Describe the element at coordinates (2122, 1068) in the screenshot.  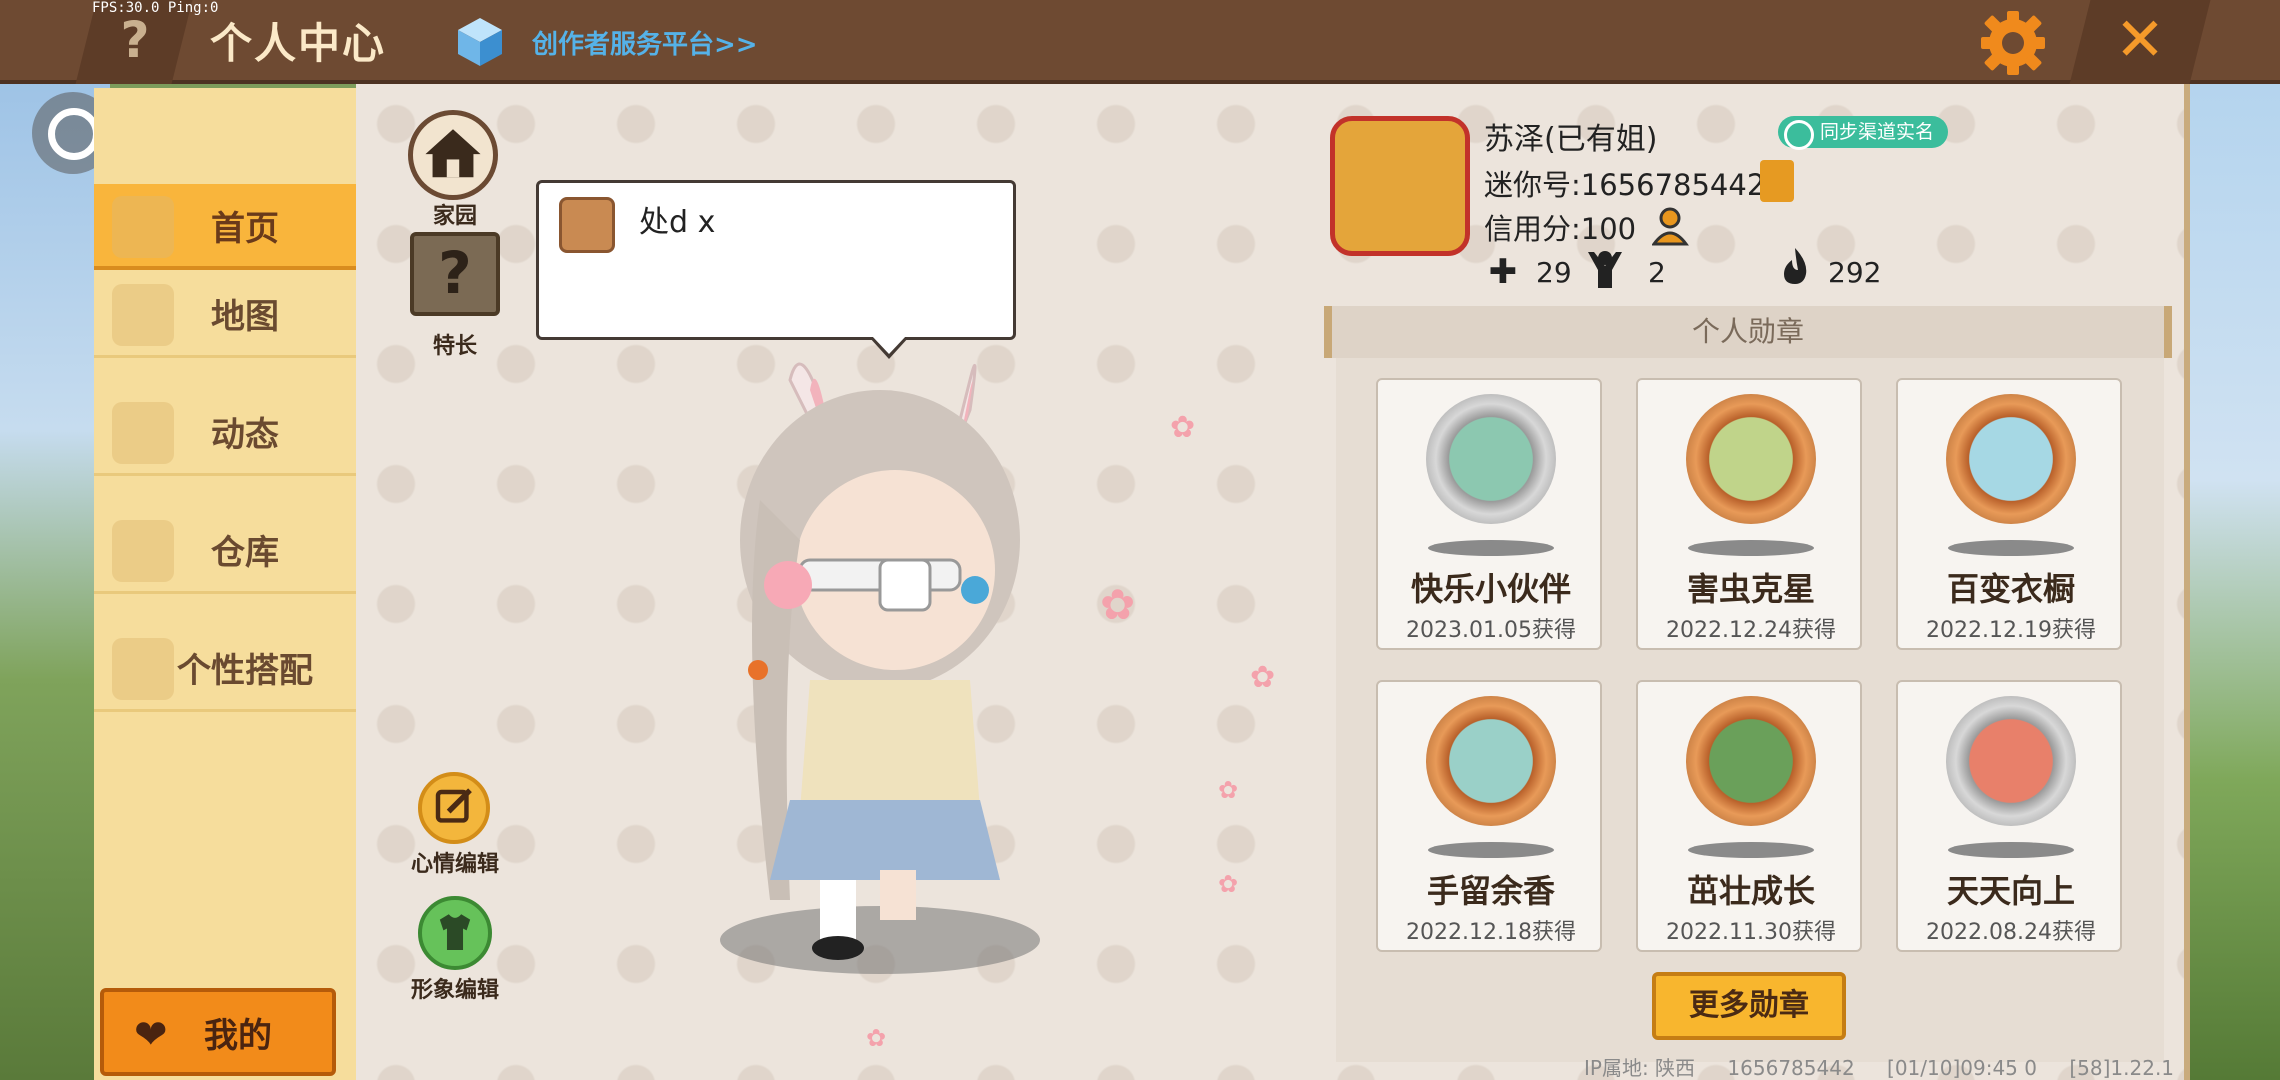
I see `footer-version: [58]1.22.1` at that location.